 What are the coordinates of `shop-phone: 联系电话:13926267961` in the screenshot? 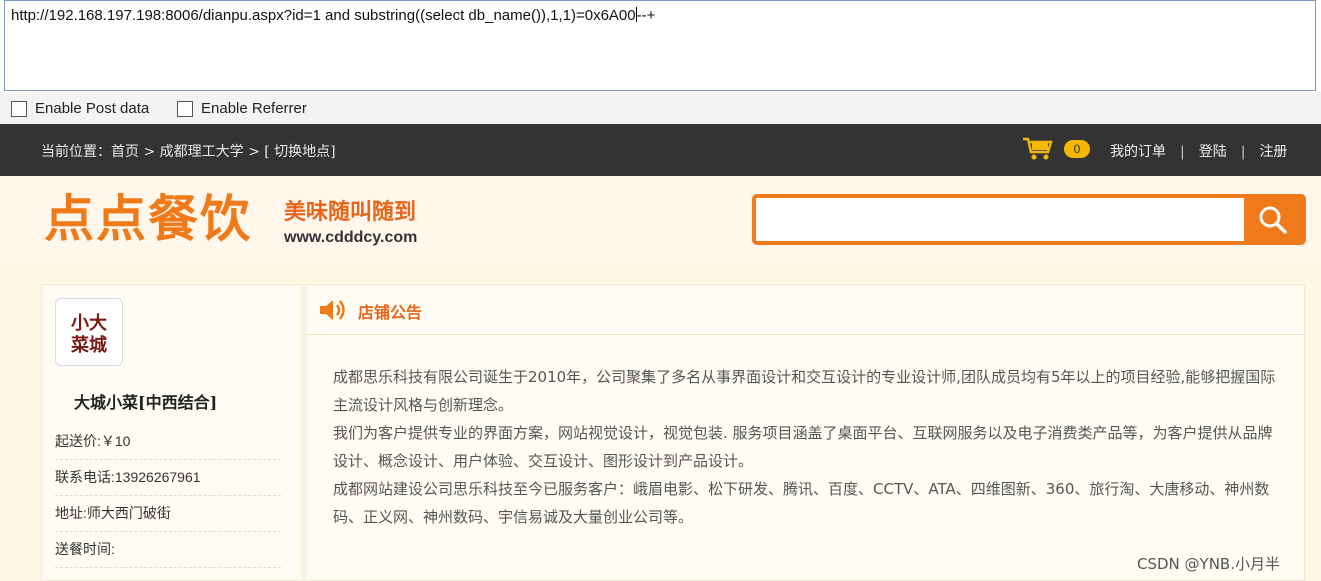 It's located at (168, 481).